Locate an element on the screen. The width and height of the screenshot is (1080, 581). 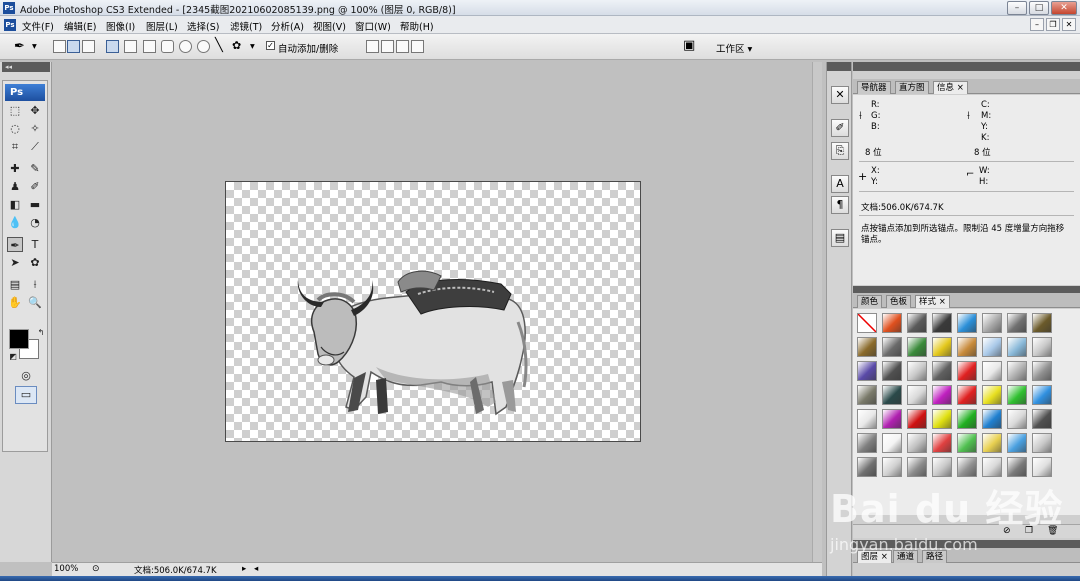
menu-edit: 编辑(E) is located at coordinates (80, 26).